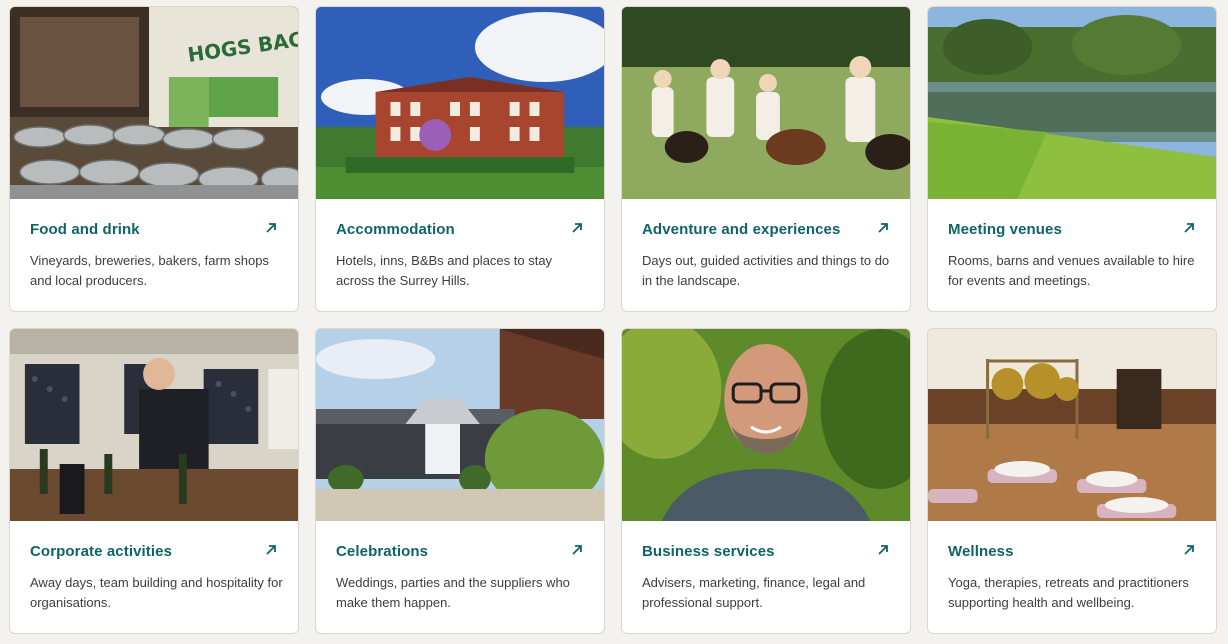 Image resolution: width=1228 pixels, height=644 pixels. I want to click on card-title: Meeting venues, so click(1005, 229).